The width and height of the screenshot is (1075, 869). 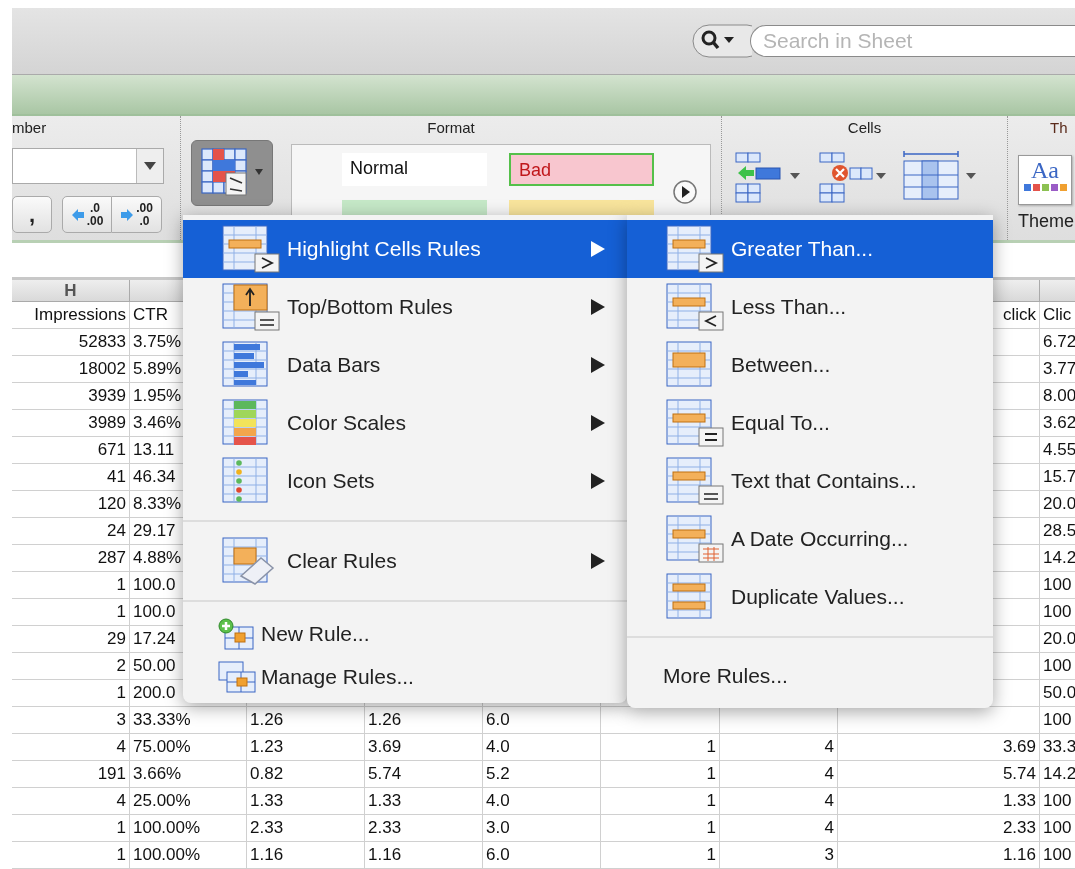 What do you see at coordinates (1057, 747) in the screenshot?
I see `table-cell: 33.3` at bounding box center [1057, 747].